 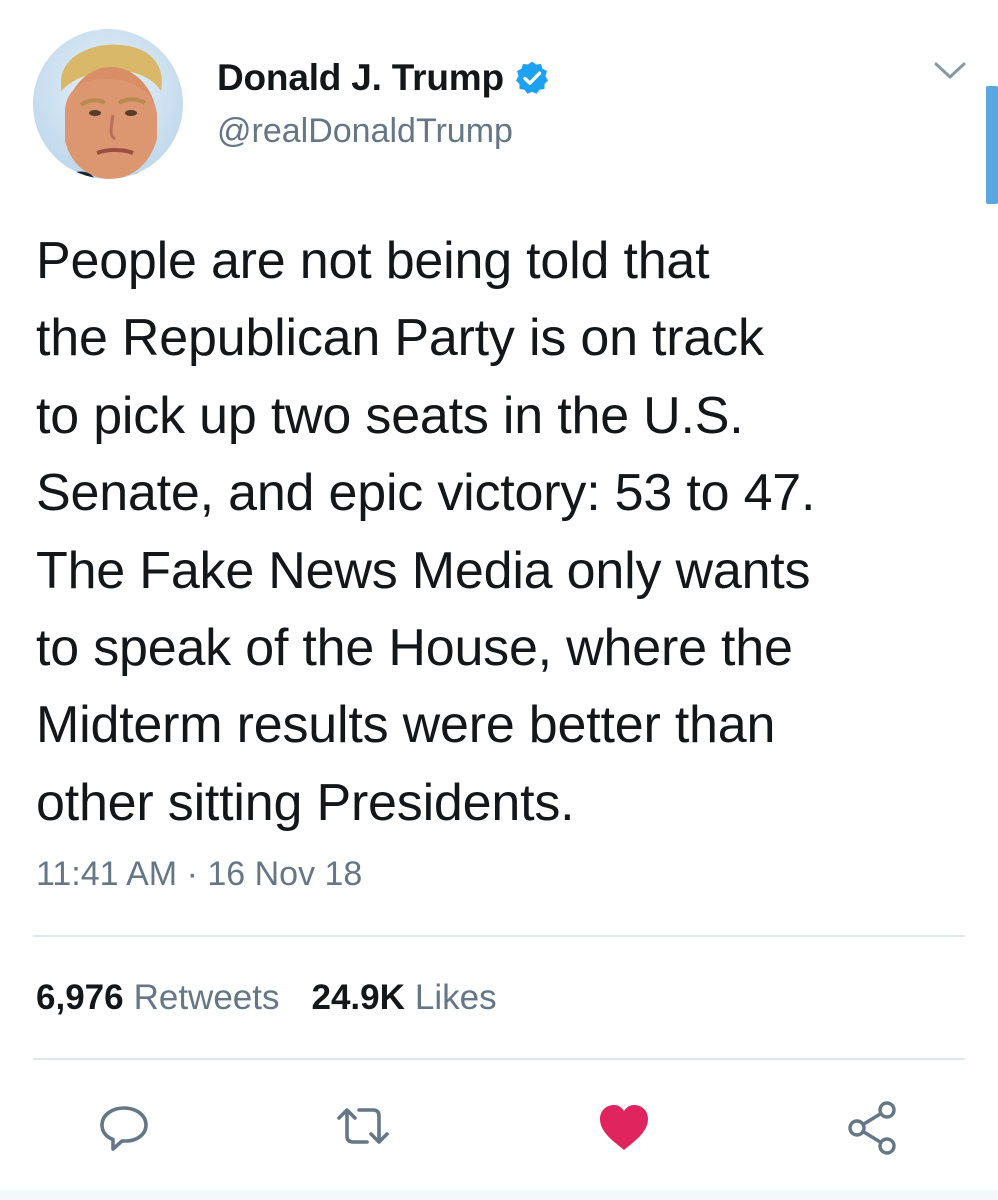 I want to click on share-icon, so click(x=872, y=1128).